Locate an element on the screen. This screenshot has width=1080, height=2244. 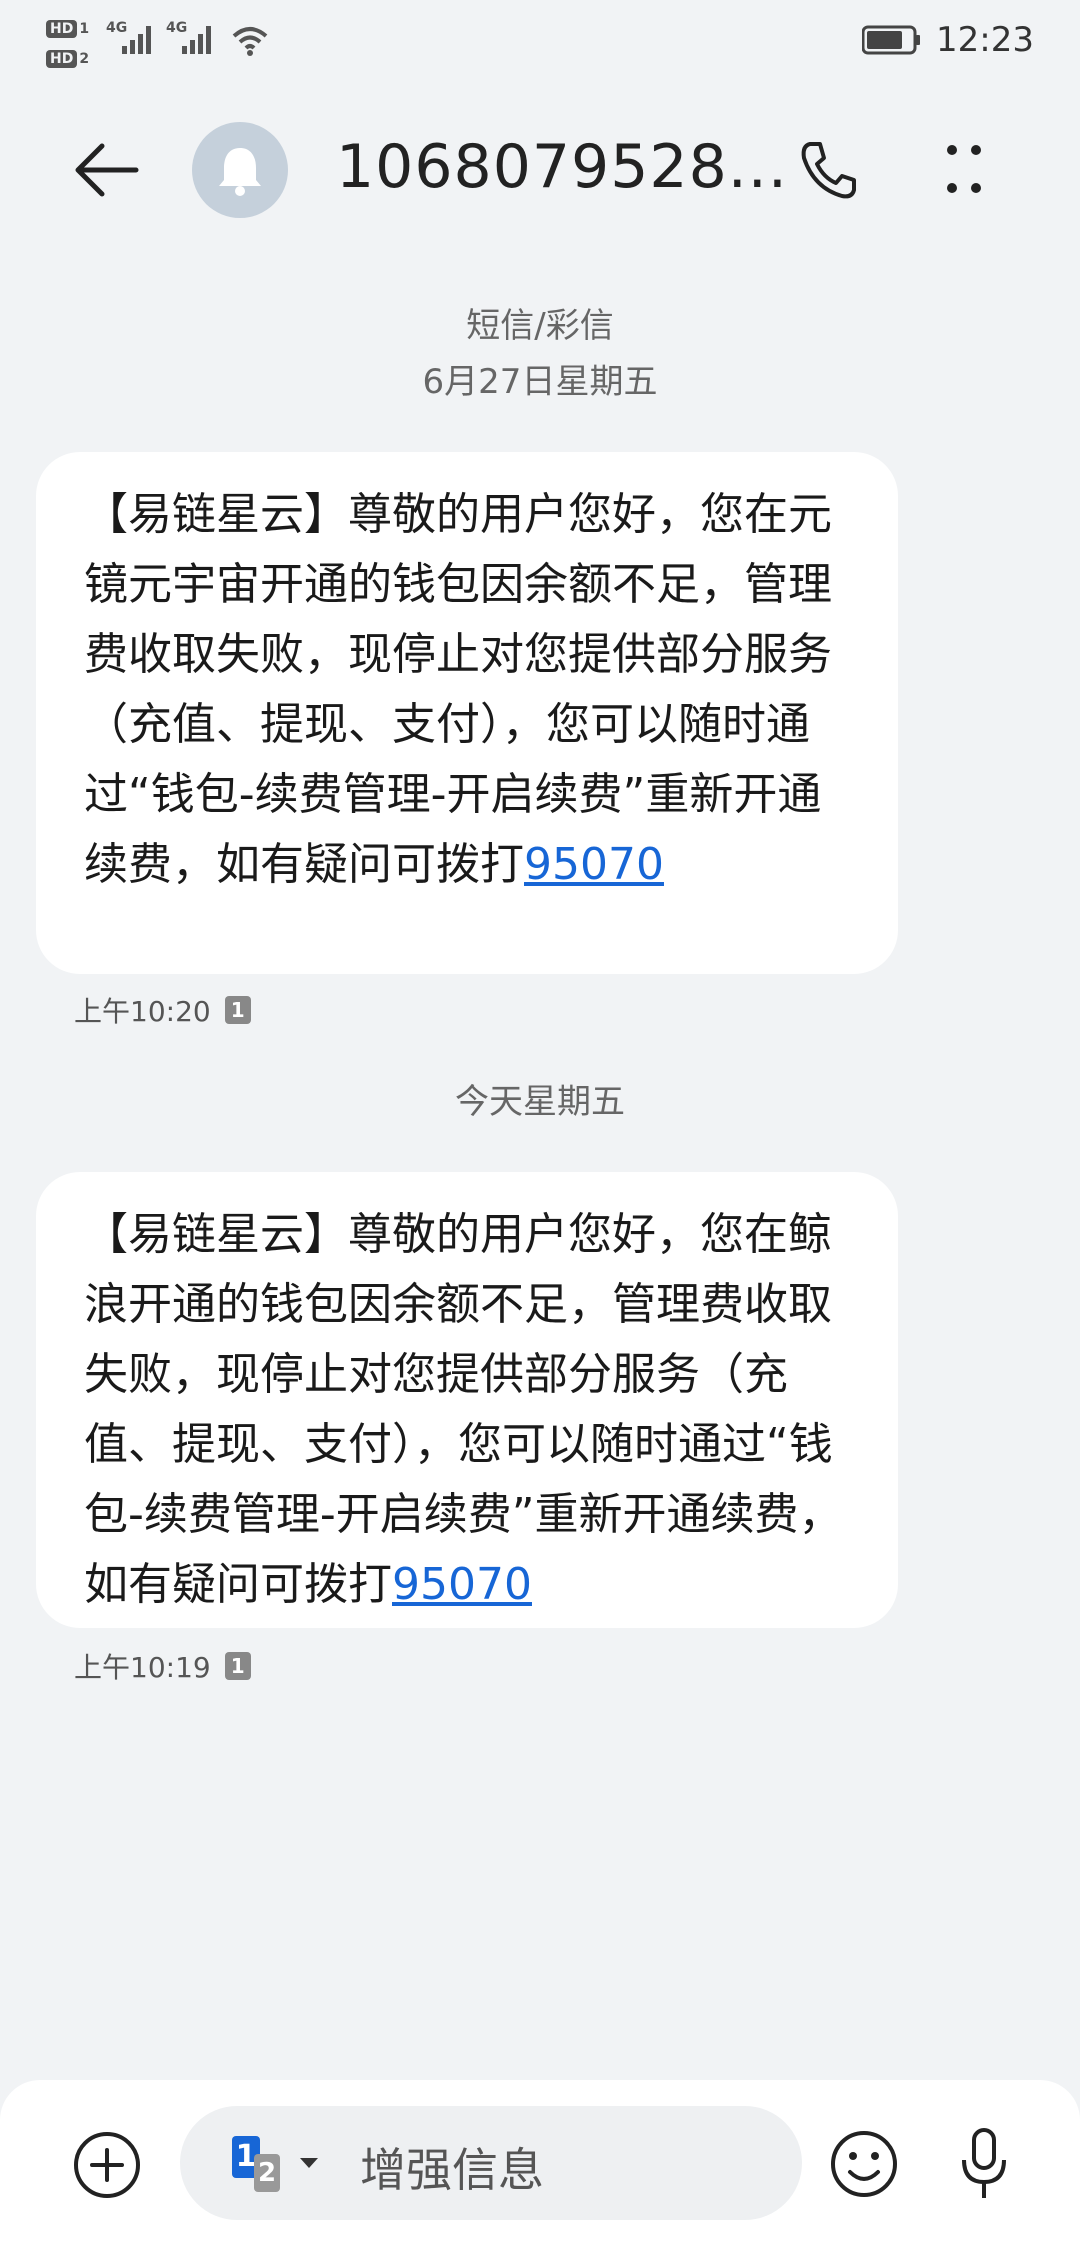
date-separator-2: 今天星期五 is located at coordinates (540, 1102).